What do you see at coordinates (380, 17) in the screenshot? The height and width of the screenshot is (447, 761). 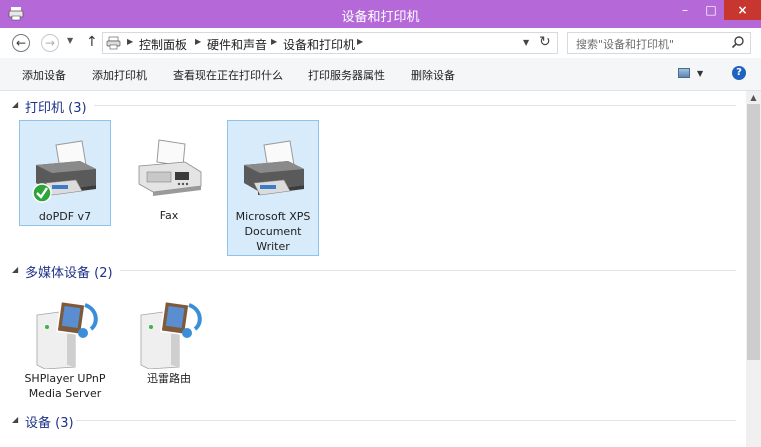 I see `window-title: 设备和打印机` at bounding box center [380, 17].